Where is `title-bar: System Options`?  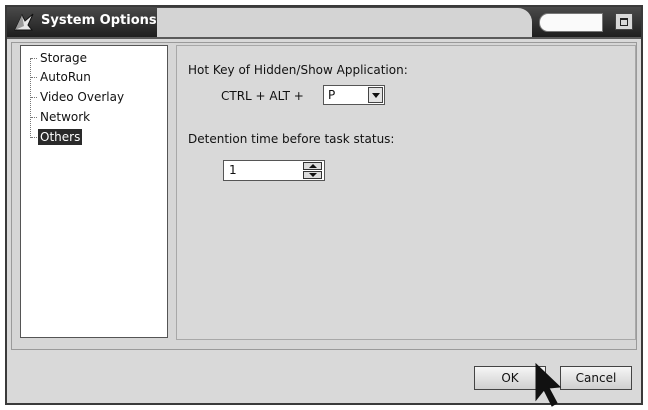
title-bar: System Options is located at coordinates (324, 23).